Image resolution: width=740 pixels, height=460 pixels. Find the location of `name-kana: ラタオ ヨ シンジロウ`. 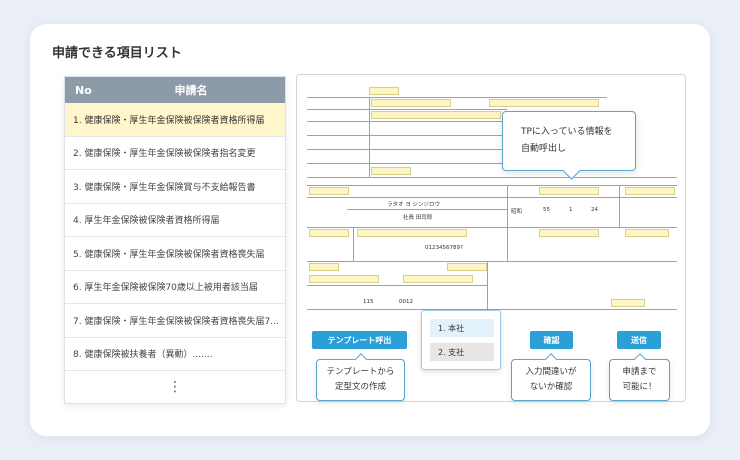

name-kana: ラタオ ヨ シンジロウ is located at coordinates (413, 205).